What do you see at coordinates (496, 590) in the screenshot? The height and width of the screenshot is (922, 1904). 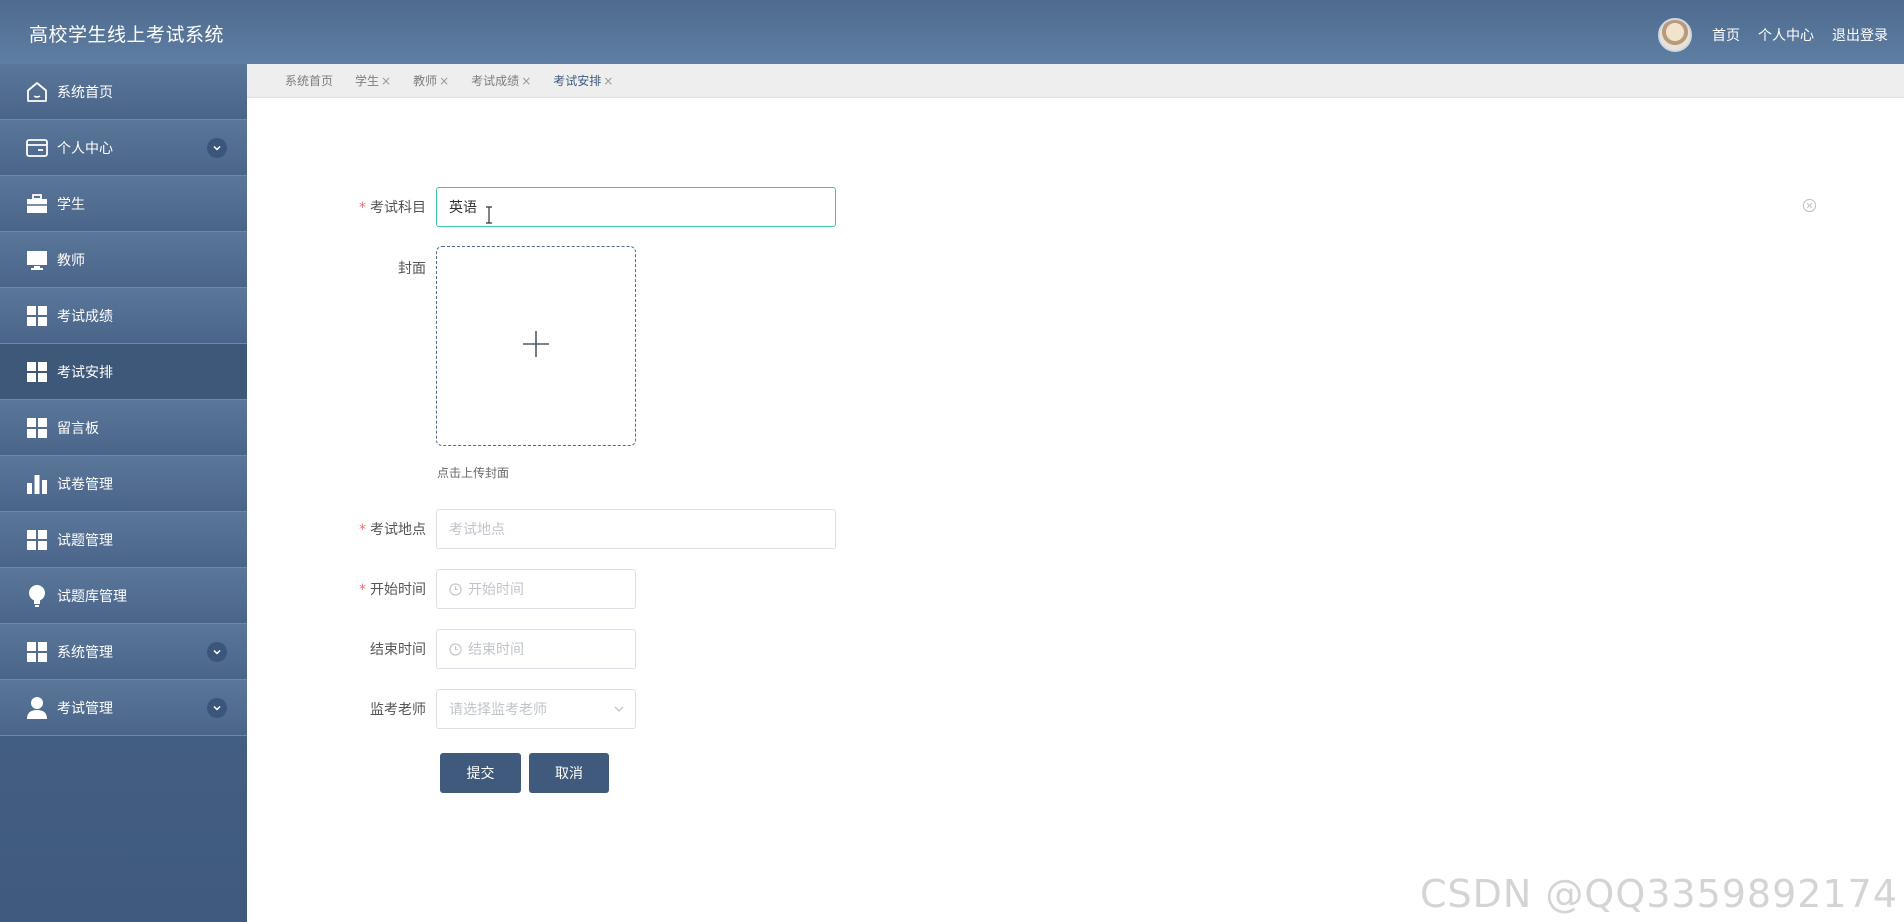 I see `start-time-placeholder: 开始时间` at bounding box center [496, 590].